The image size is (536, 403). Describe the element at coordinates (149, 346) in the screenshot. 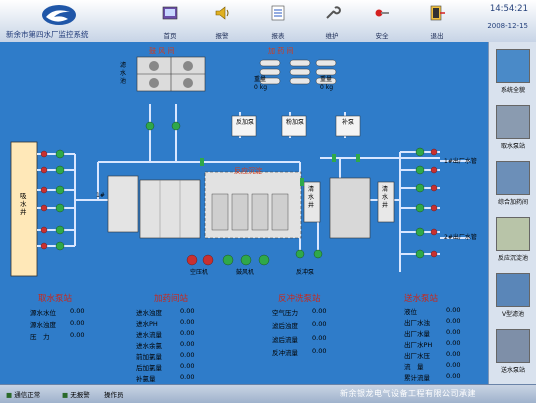

I see `param-name: 进水余氯` at that location.